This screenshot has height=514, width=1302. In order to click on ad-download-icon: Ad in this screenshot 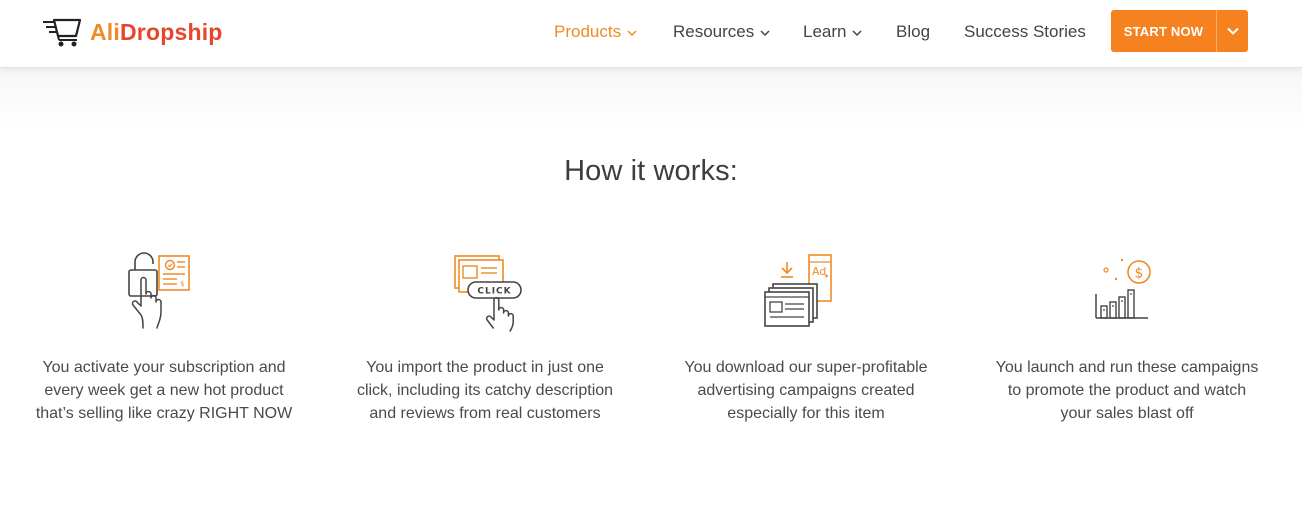, I will do `click(798, 290)`.